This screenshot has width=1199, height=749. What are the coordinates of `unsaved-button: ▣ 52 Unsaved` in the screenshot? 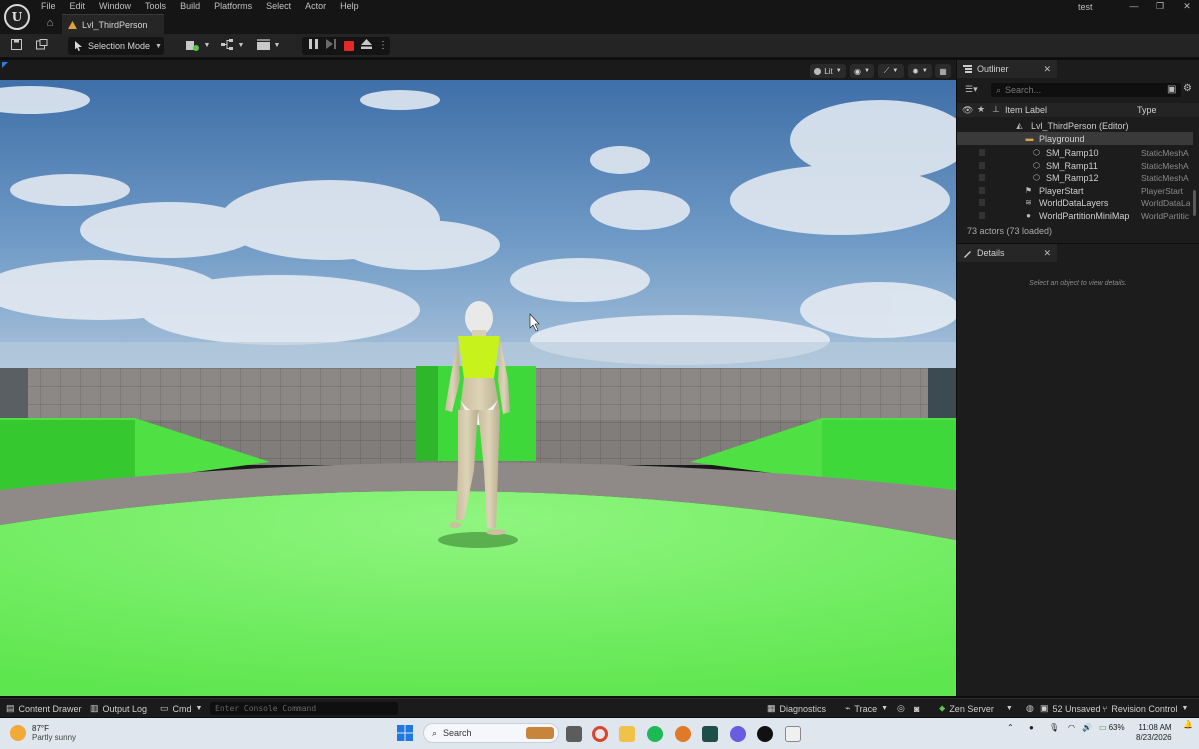 It's located at (1070, 708).